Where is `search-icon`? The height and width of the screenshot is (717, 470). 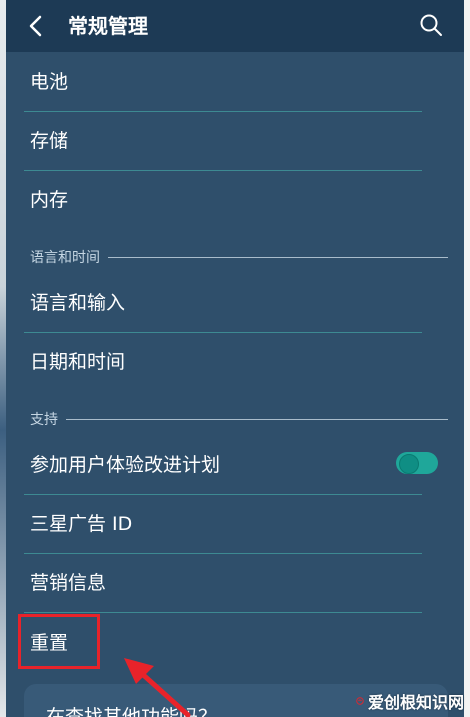
search-icon is located at coordinates (431, 25).